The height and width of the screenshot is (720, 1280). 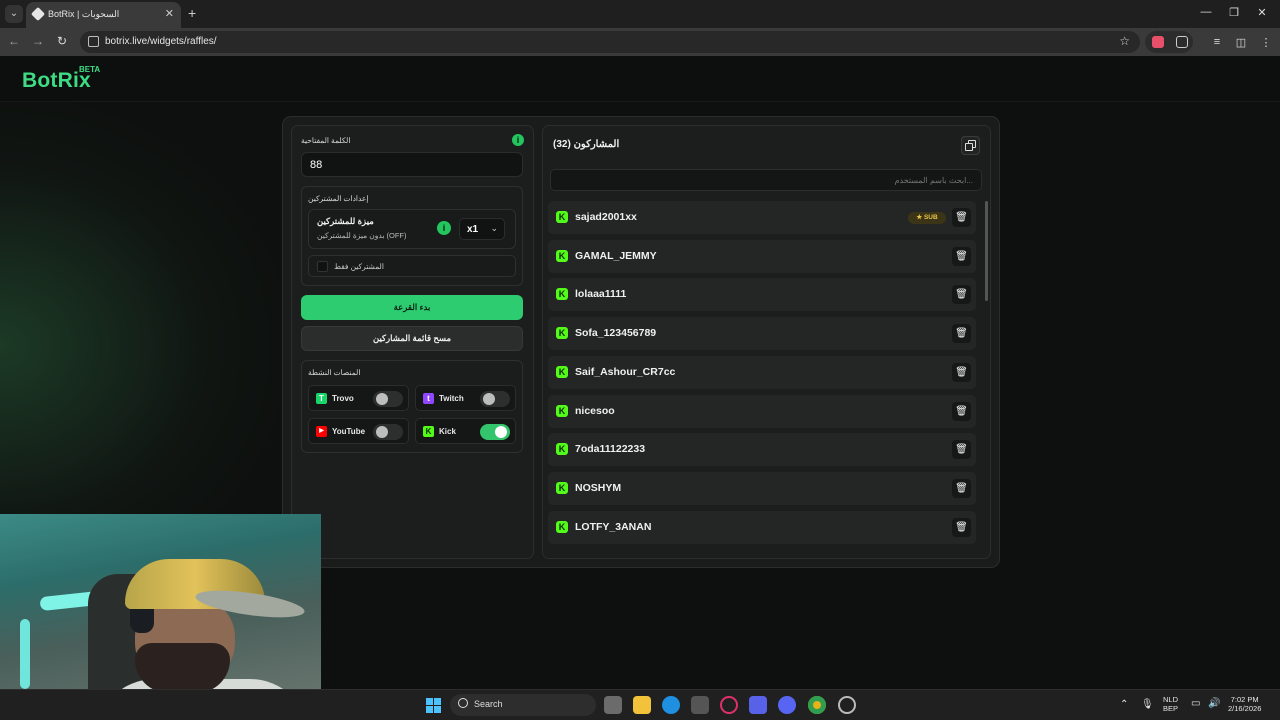 I want to click on clock-time: 7:02 PM, so click(x=1244, y=699).